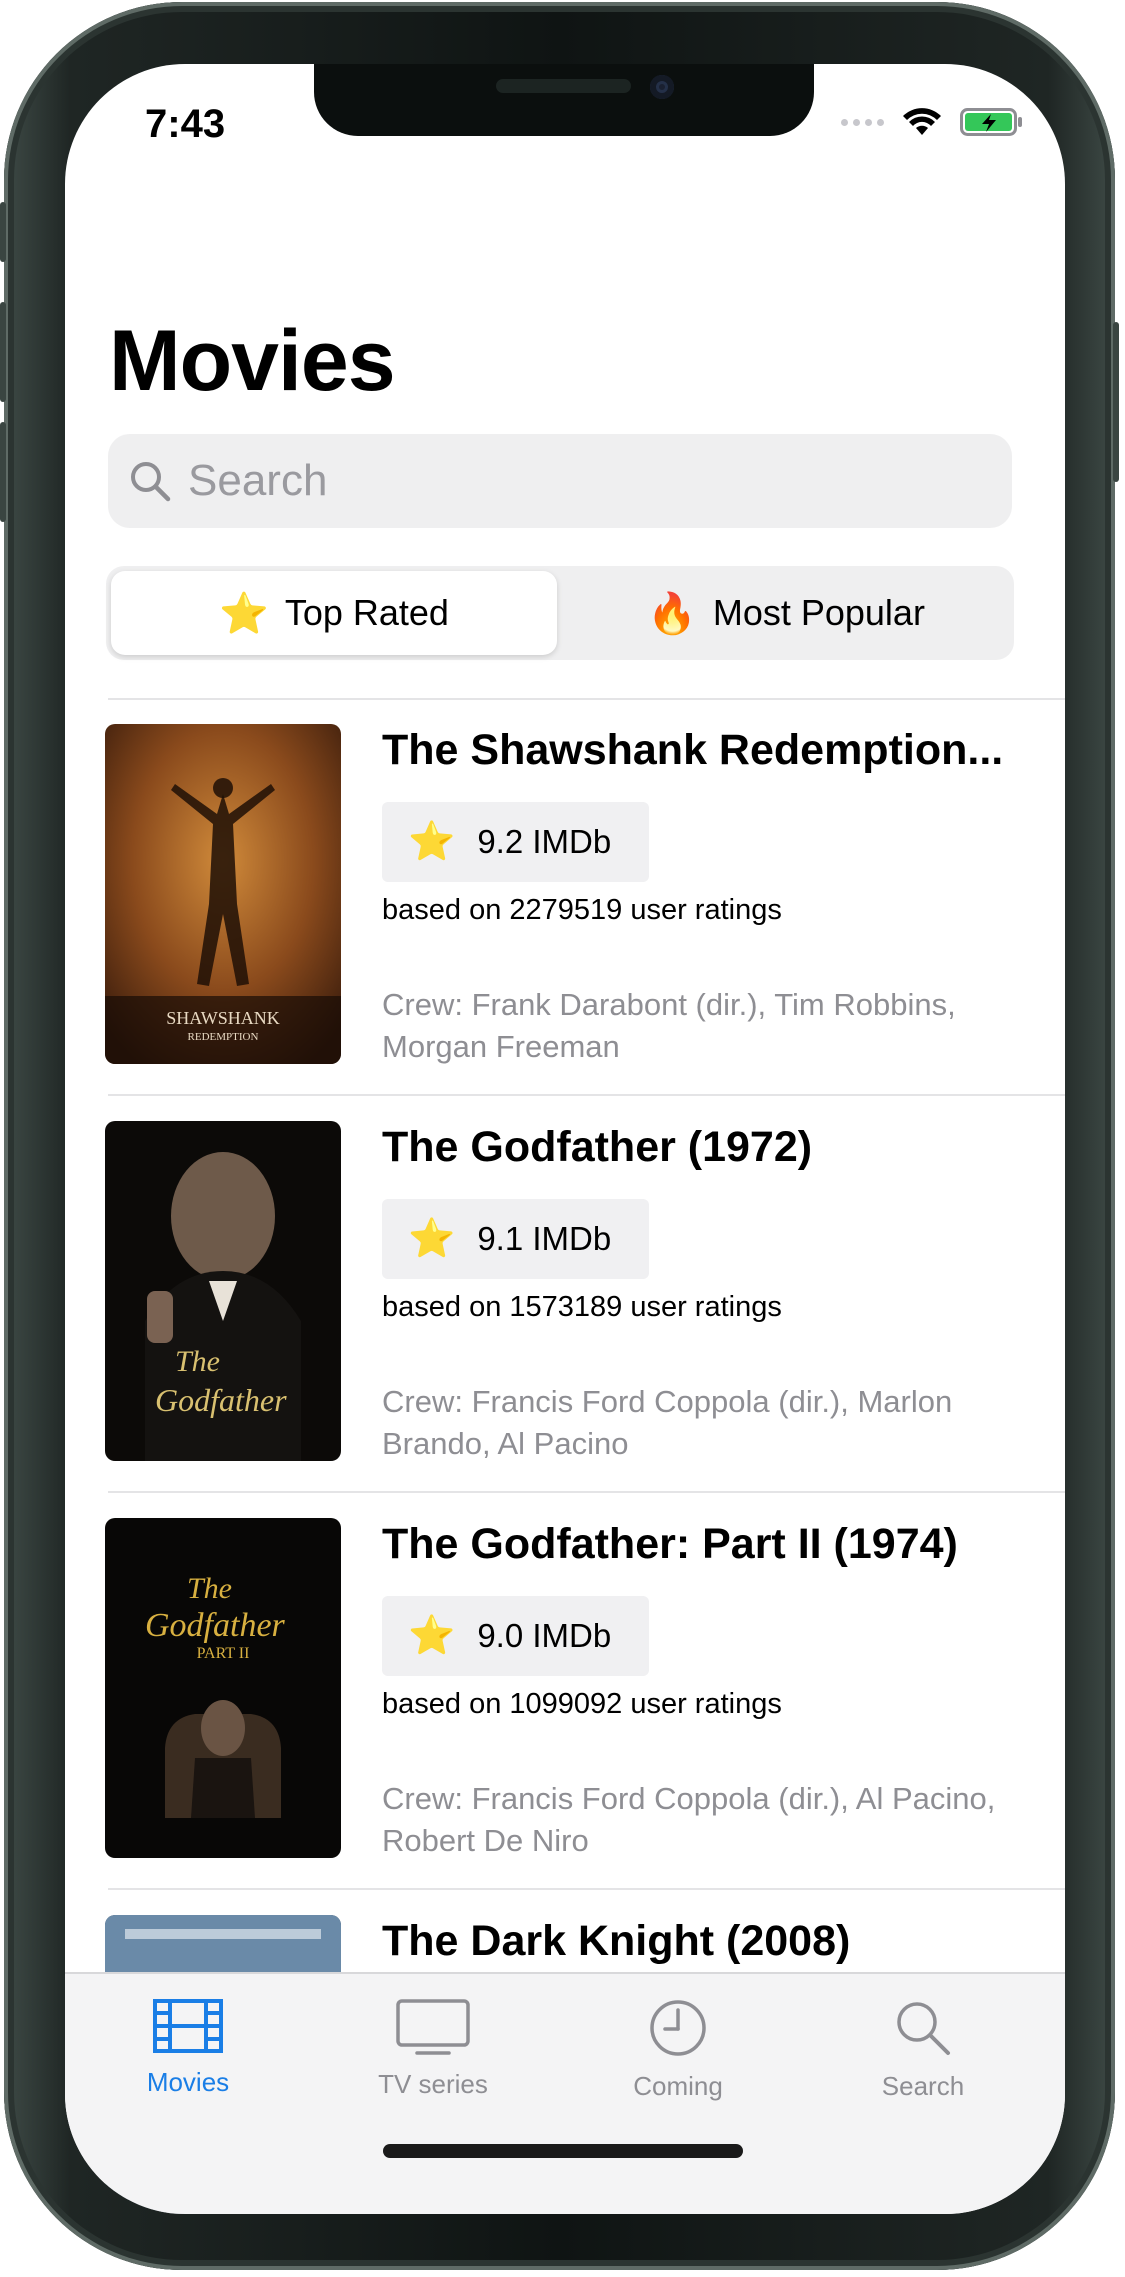 This screenshot has height=2277, width=1125. Describe the element at coordinates (185, 124) in the screenshot. I see `status-time: 7:43` at that location.